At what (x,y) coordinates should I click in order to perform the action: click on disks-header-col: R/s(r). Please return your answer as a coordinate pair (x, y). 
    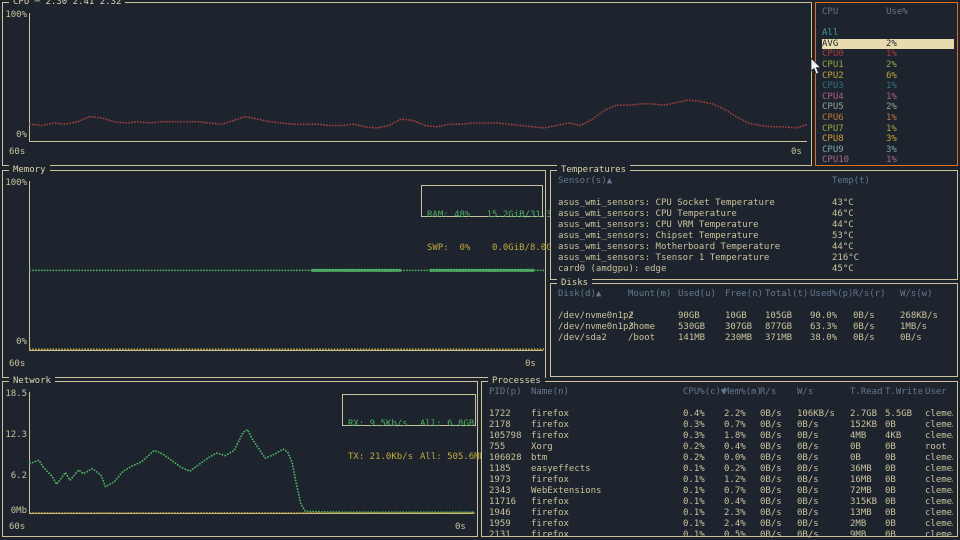
    Looking at the image, I should click on (876, 294).